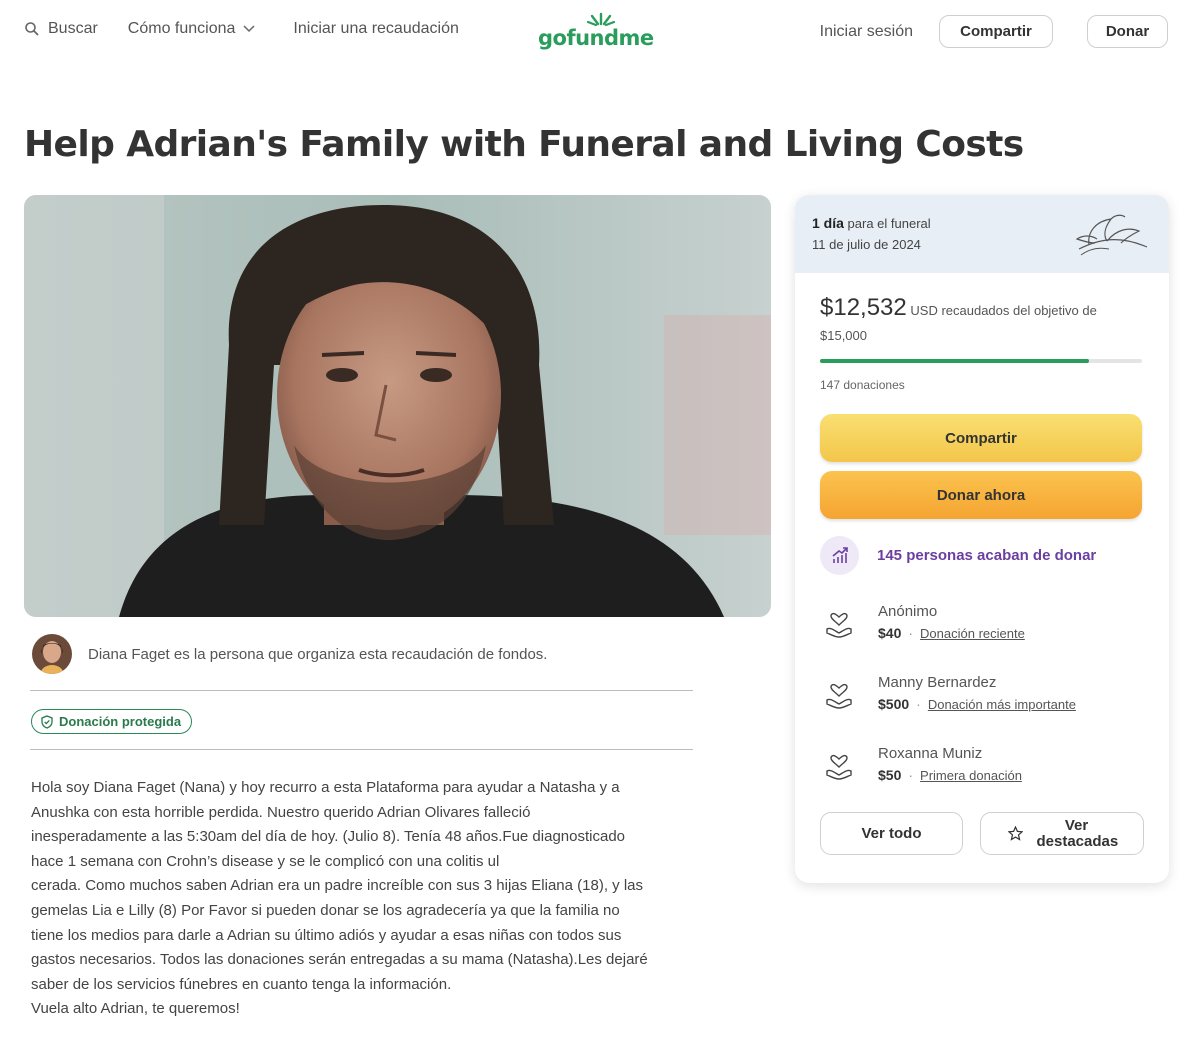 The image size is (1200, 1044). Describe the element at coordinates (596, 38) in the screenshot. I see `logo-text: gofundme` at that location.